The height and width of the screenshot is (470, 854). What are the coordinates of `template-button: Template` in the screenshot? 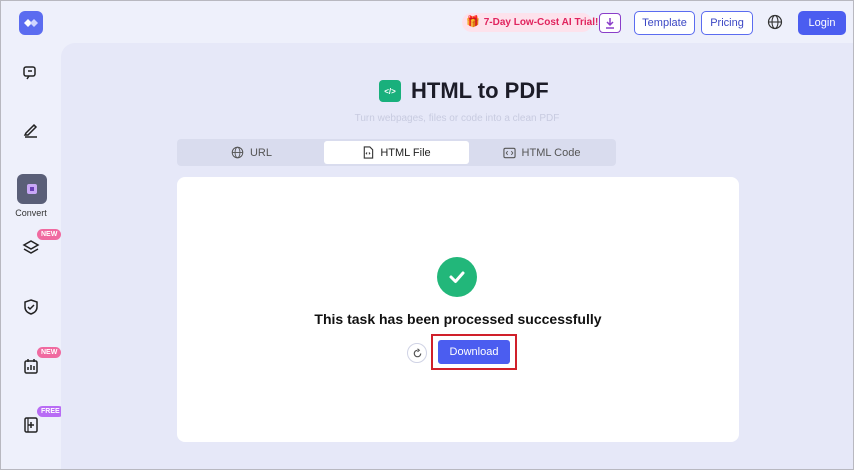 It's located at (664, 23).